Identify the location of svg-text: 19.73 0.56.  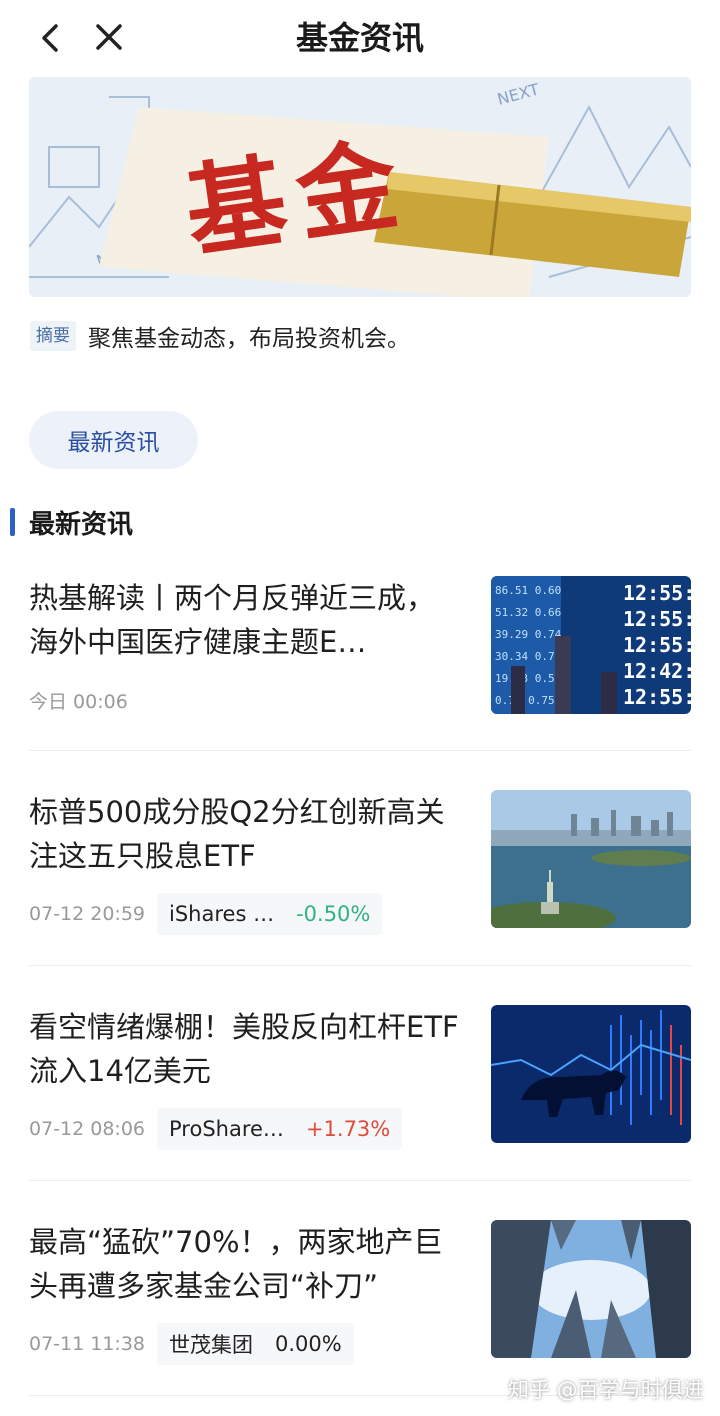
(528, 678).